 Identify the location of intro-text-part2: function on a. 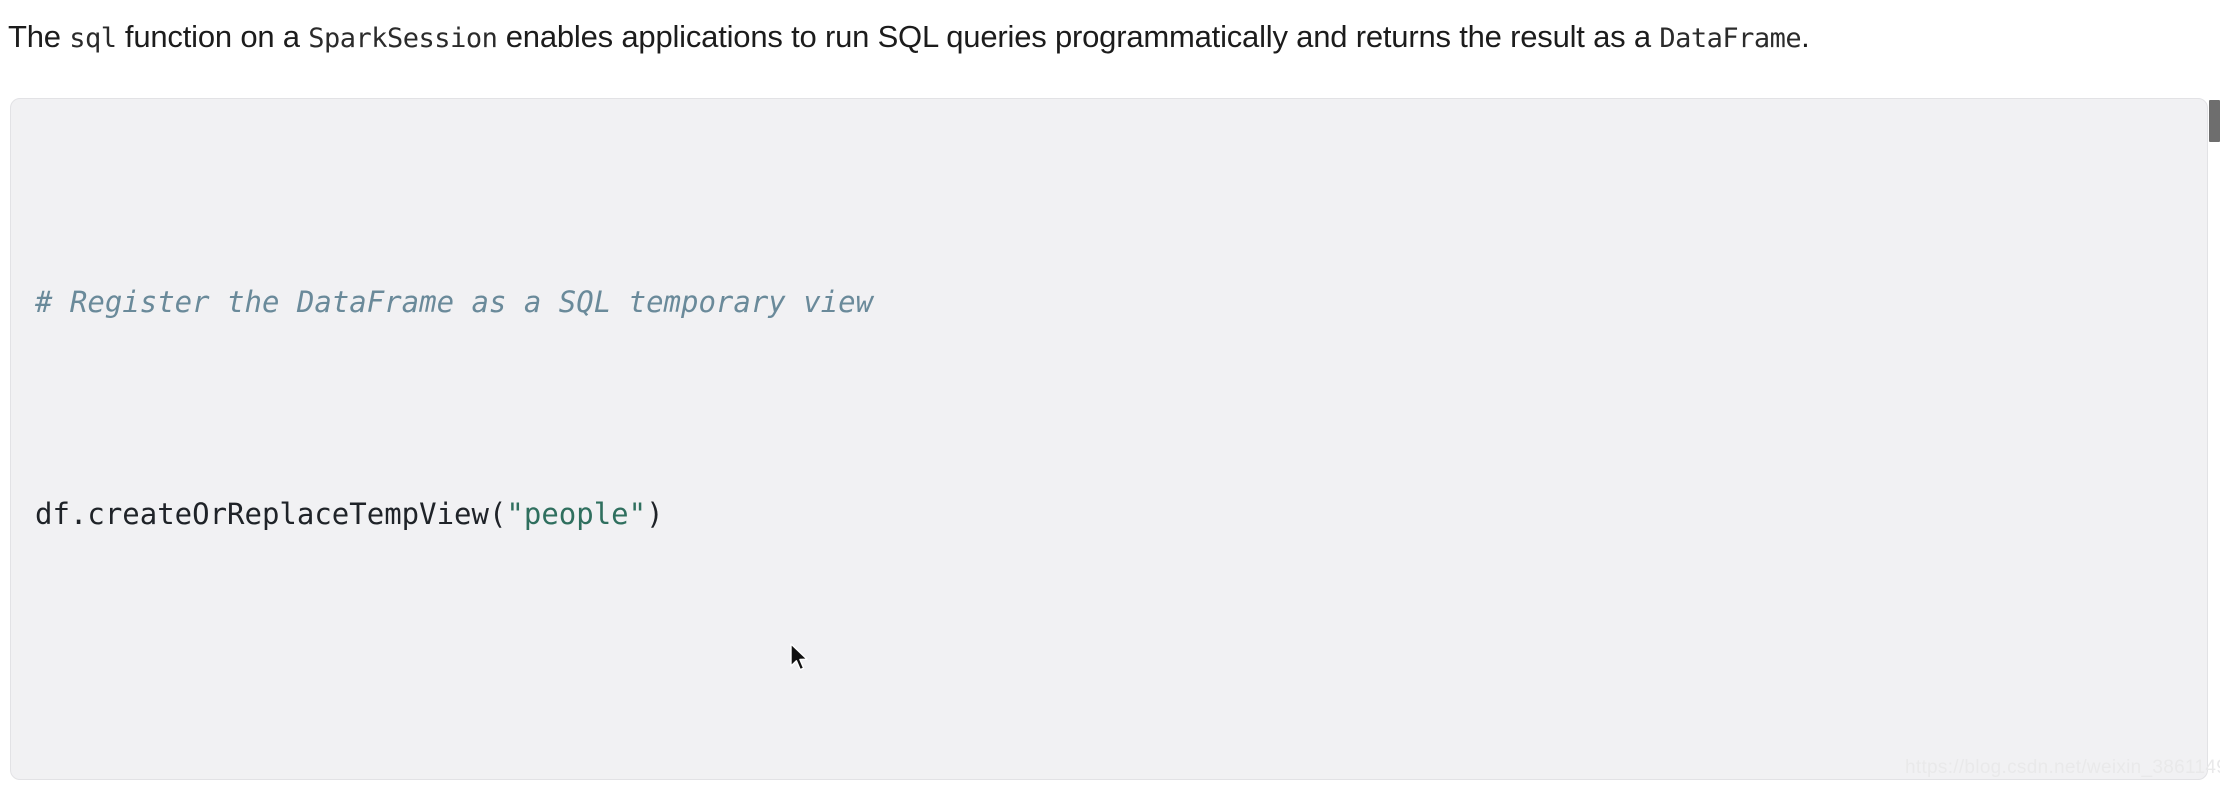
(212, 36).